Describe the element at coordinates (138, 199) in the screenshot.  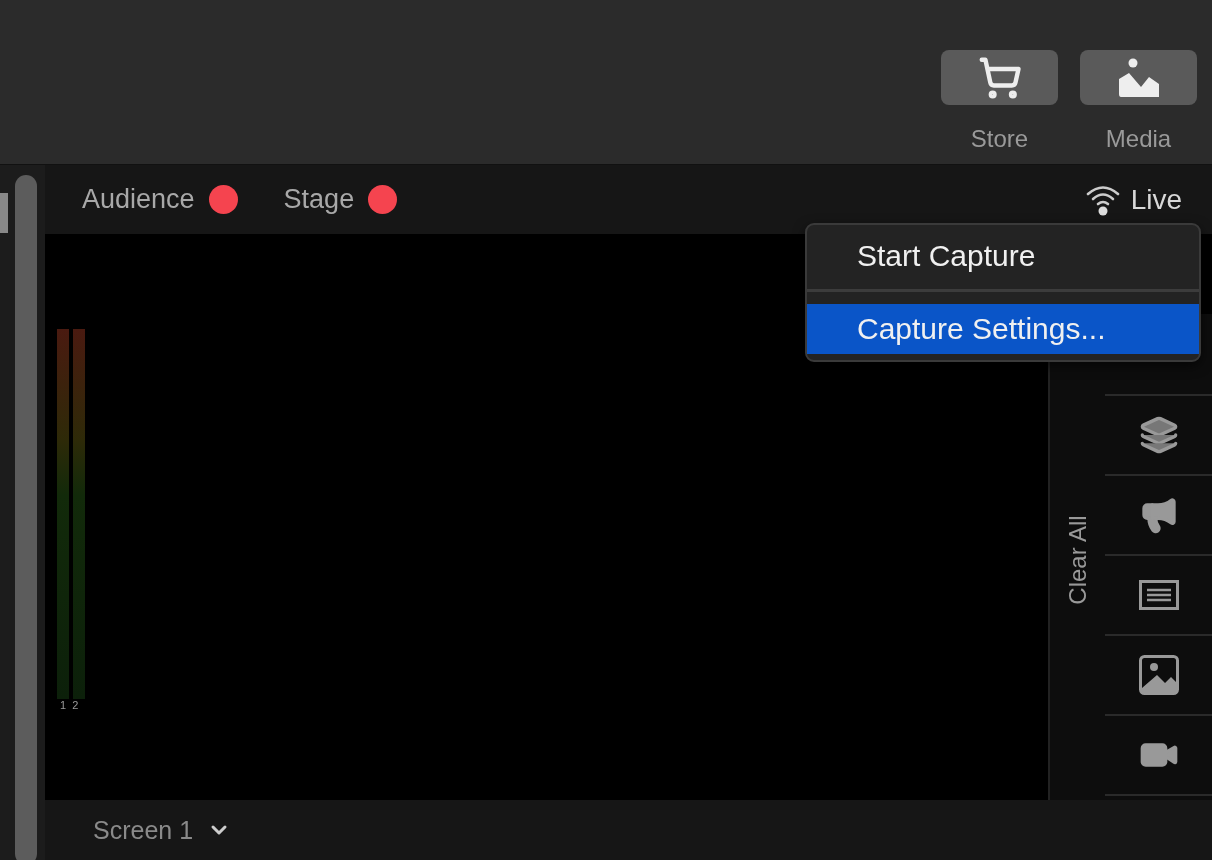
I see `output-label: Audience` at that location.